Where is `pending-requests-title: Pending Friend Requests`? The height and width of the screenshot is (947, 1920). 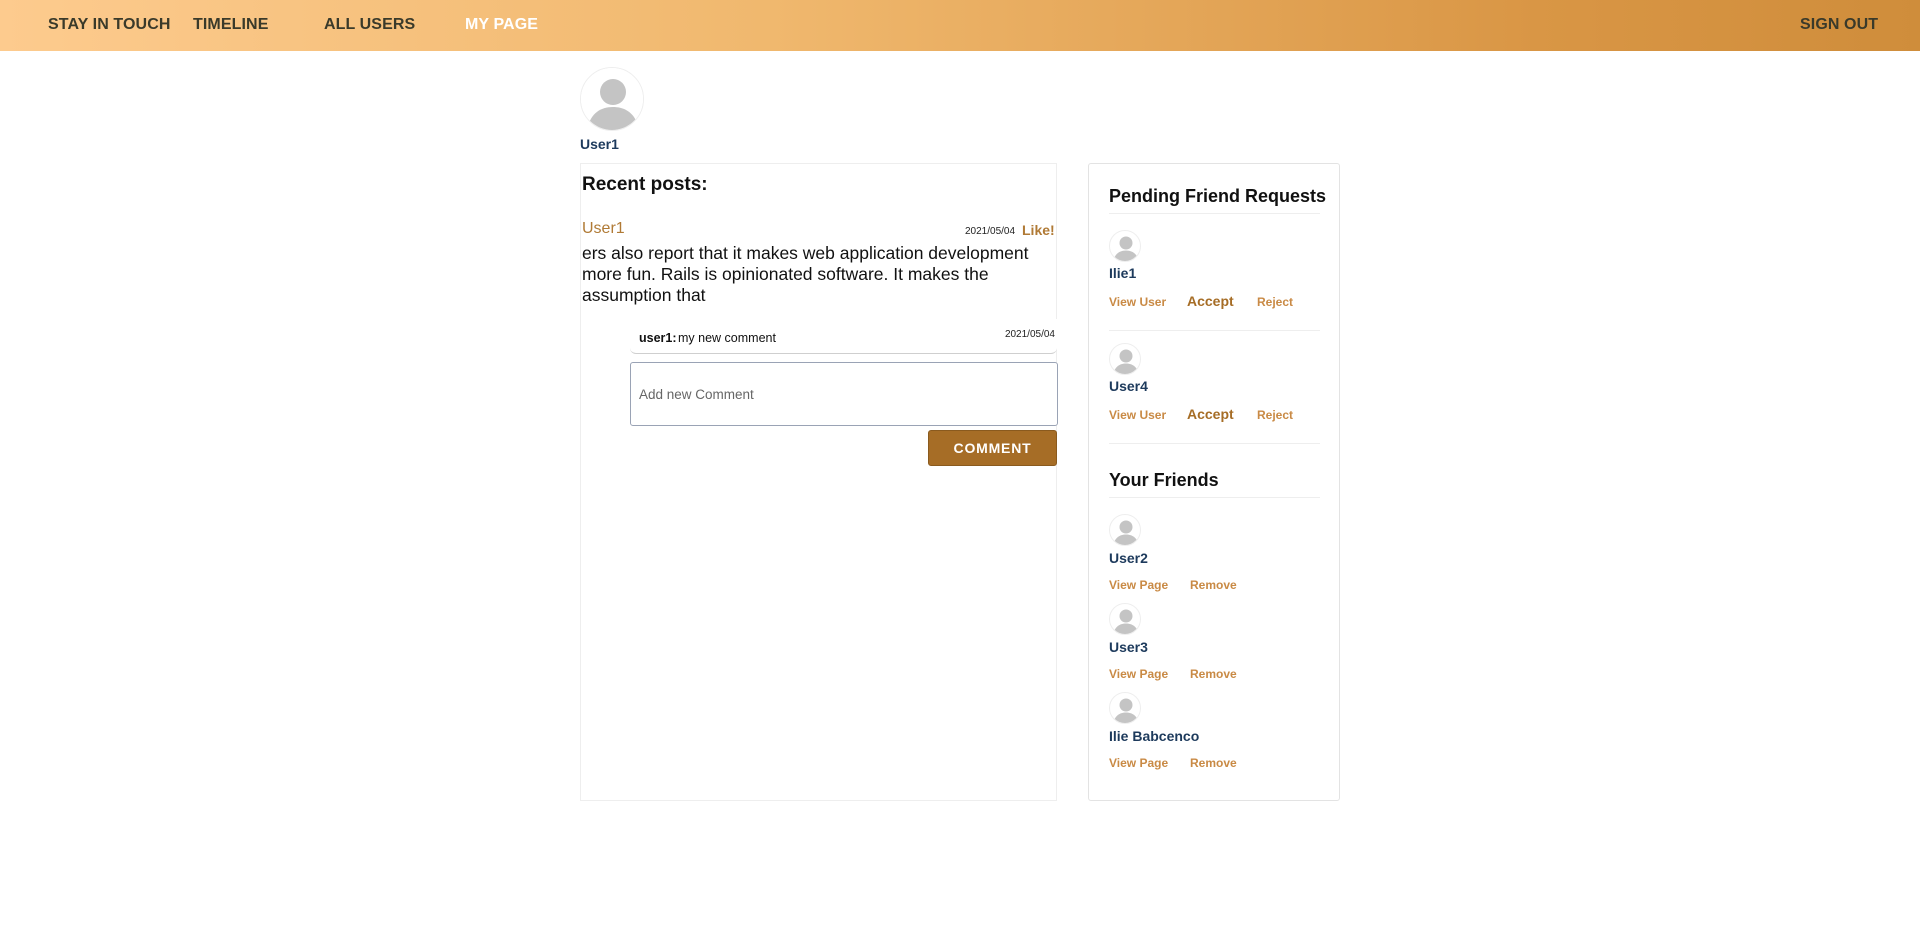
pending-requests-title: Pending Friend Requests is located at coordinates (1218, 196).